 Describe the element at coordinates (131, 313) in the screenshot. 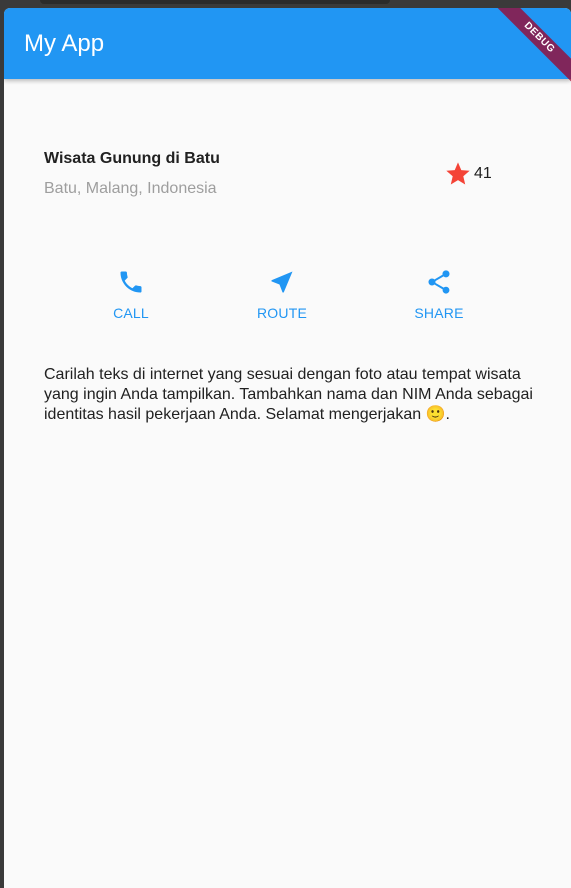

I see `call-button-label: CALL` at that location.